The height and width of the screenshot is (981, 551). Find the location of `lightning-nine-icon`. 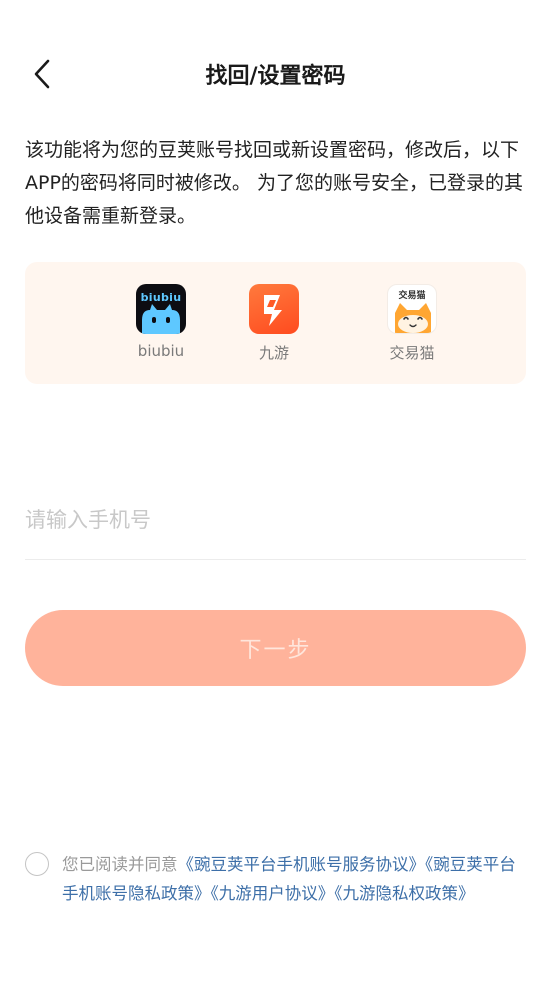

lightning-nine-icon is located at coordinates (273, 310).